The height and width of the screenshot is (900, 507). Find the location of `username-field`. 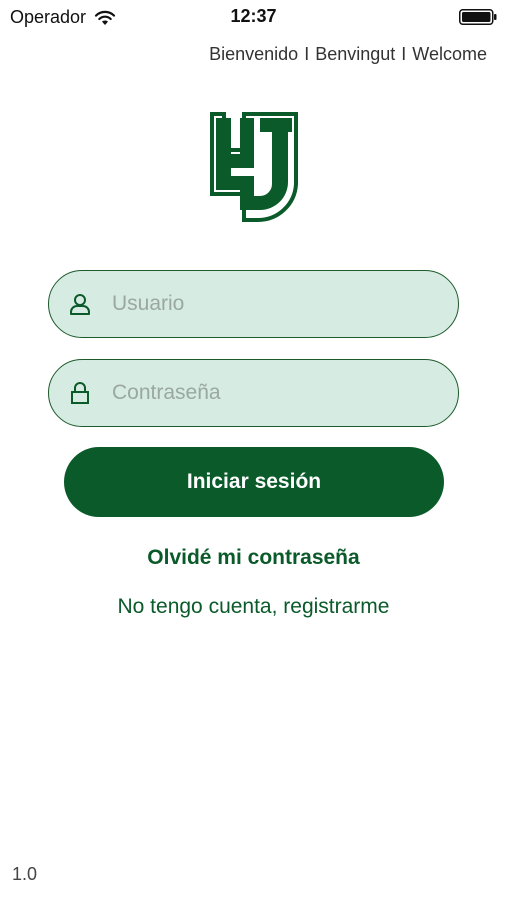

username-field is located at coordinates (253, 304).